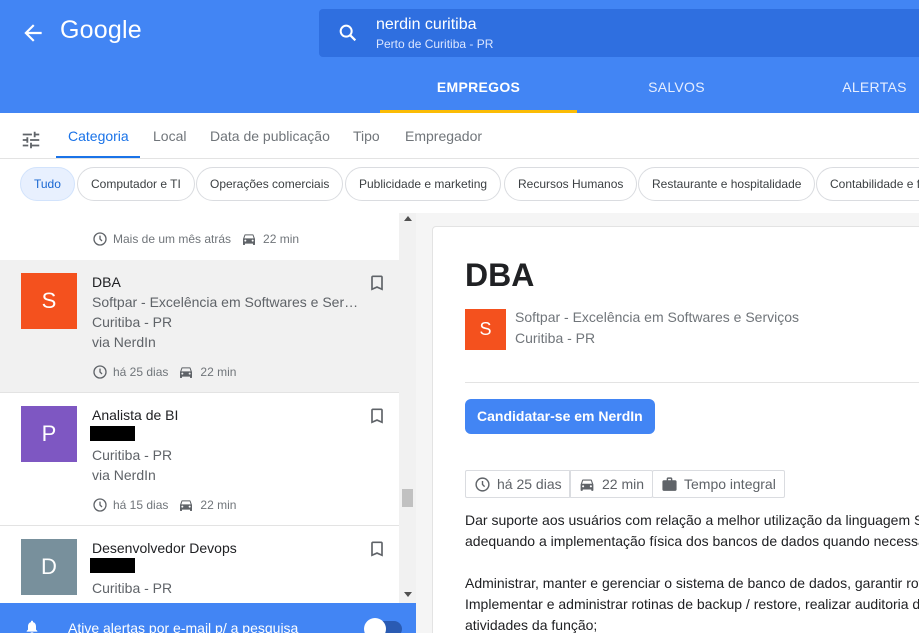 This screenshot has width=919, height=633. Describe the element at coordinates (408, 218) in the screenshot. I see `scroll-up-arrow-icon` at that location.